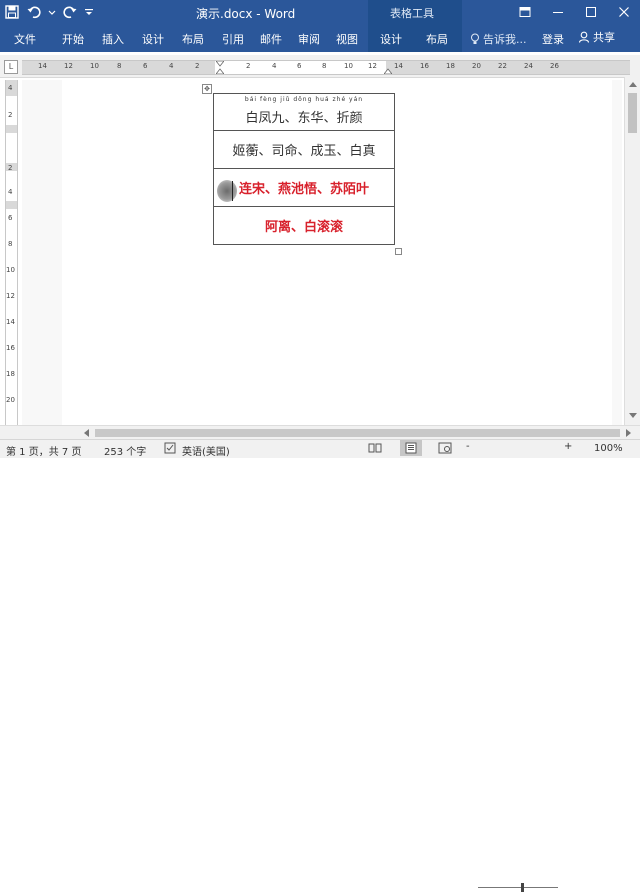  I want to click on print-layout-icon, so click(411, 448).